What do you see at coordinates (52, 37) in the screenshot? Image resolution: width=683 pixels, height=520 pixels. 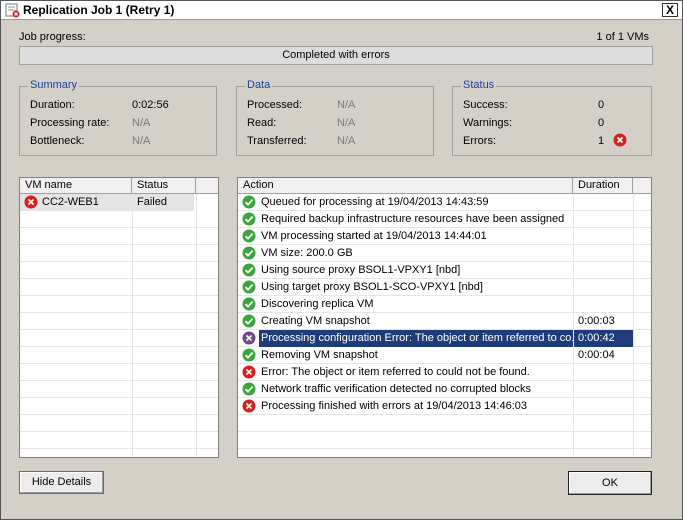 I see `job-progress-label: Job progress:` at bounding box center [52, 37].